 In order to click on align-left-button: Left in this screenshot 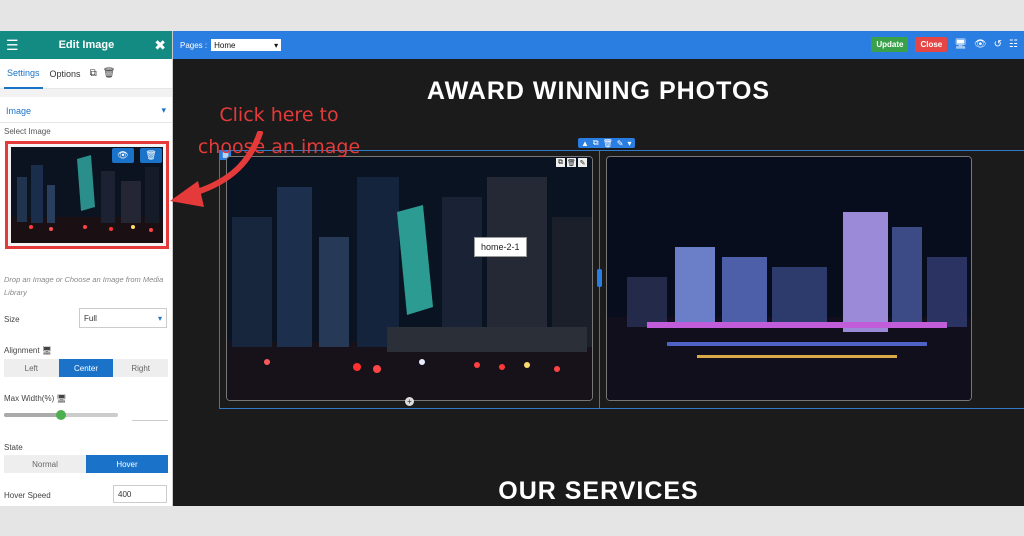, I will do `click(31, 368)`.